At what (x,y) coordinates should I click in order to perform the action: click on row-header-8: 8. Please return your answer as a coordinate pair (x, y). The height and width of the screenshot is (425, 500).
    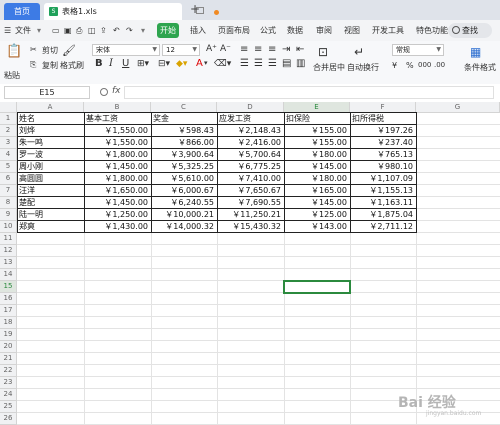
    Looking at the image, I should click on (8, 203).